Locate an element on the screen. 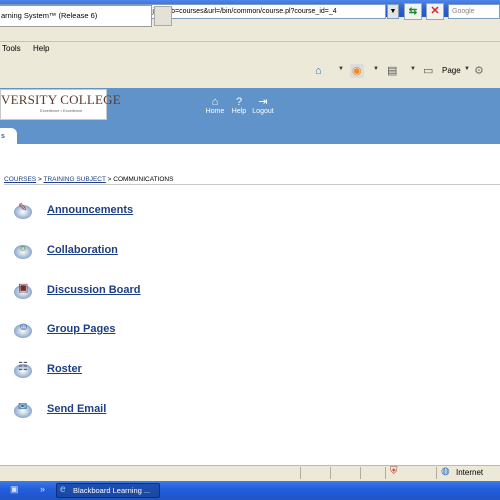  group-pages-icon: ☺ is located at coordinates (23, 329).